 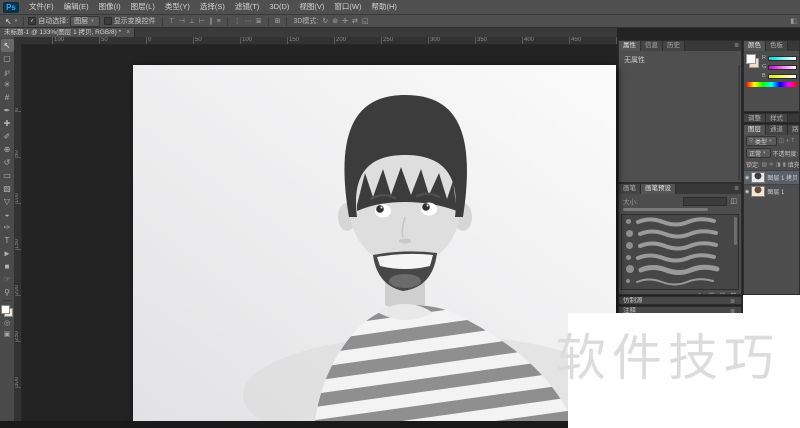 I want to click on layer-filter-dropdown: ⚲ 类型 ▾, so click(x=761, y=141).